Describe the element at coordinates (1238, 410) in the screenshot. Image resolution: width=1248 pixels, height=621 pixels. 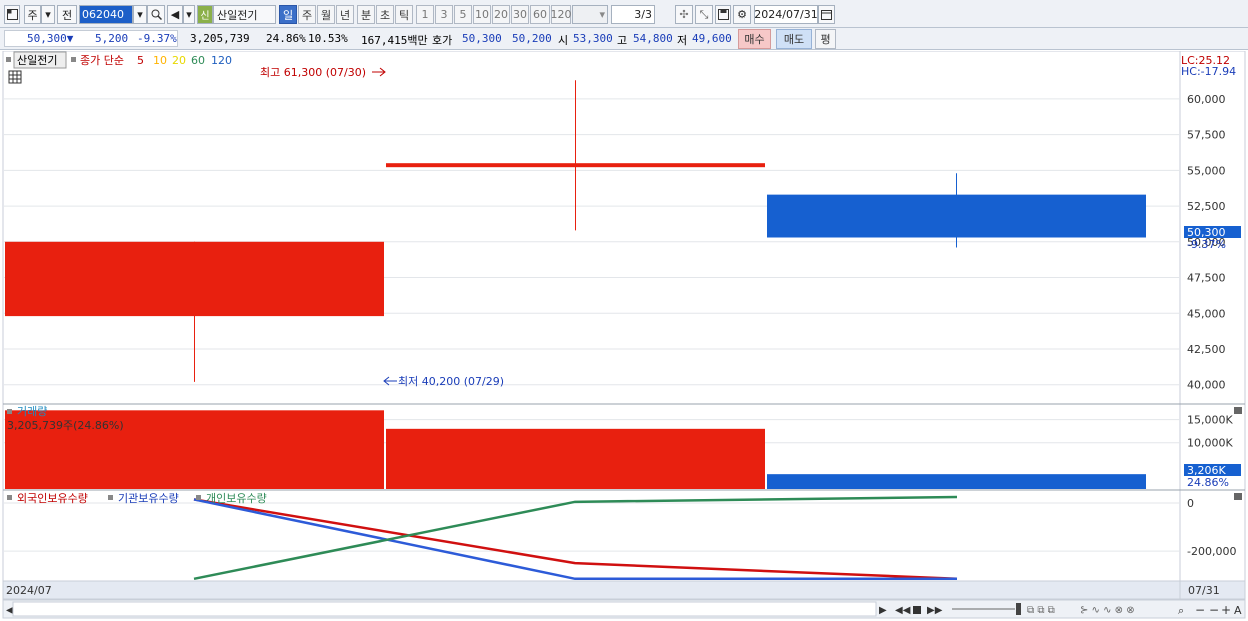
I see `volume-panel-close-icon` at that location.